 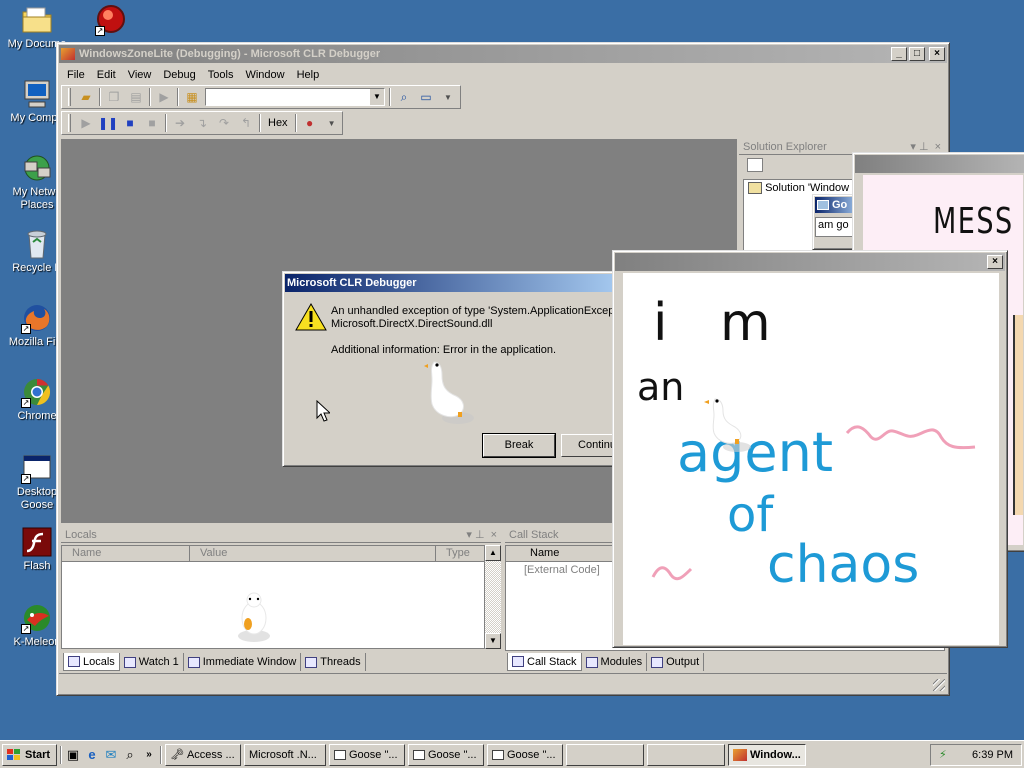 What do you see at coordinates (943, 754) in the screenshot?
I see `tray-network-icon: ⚡` at bounding box center [943, 754].